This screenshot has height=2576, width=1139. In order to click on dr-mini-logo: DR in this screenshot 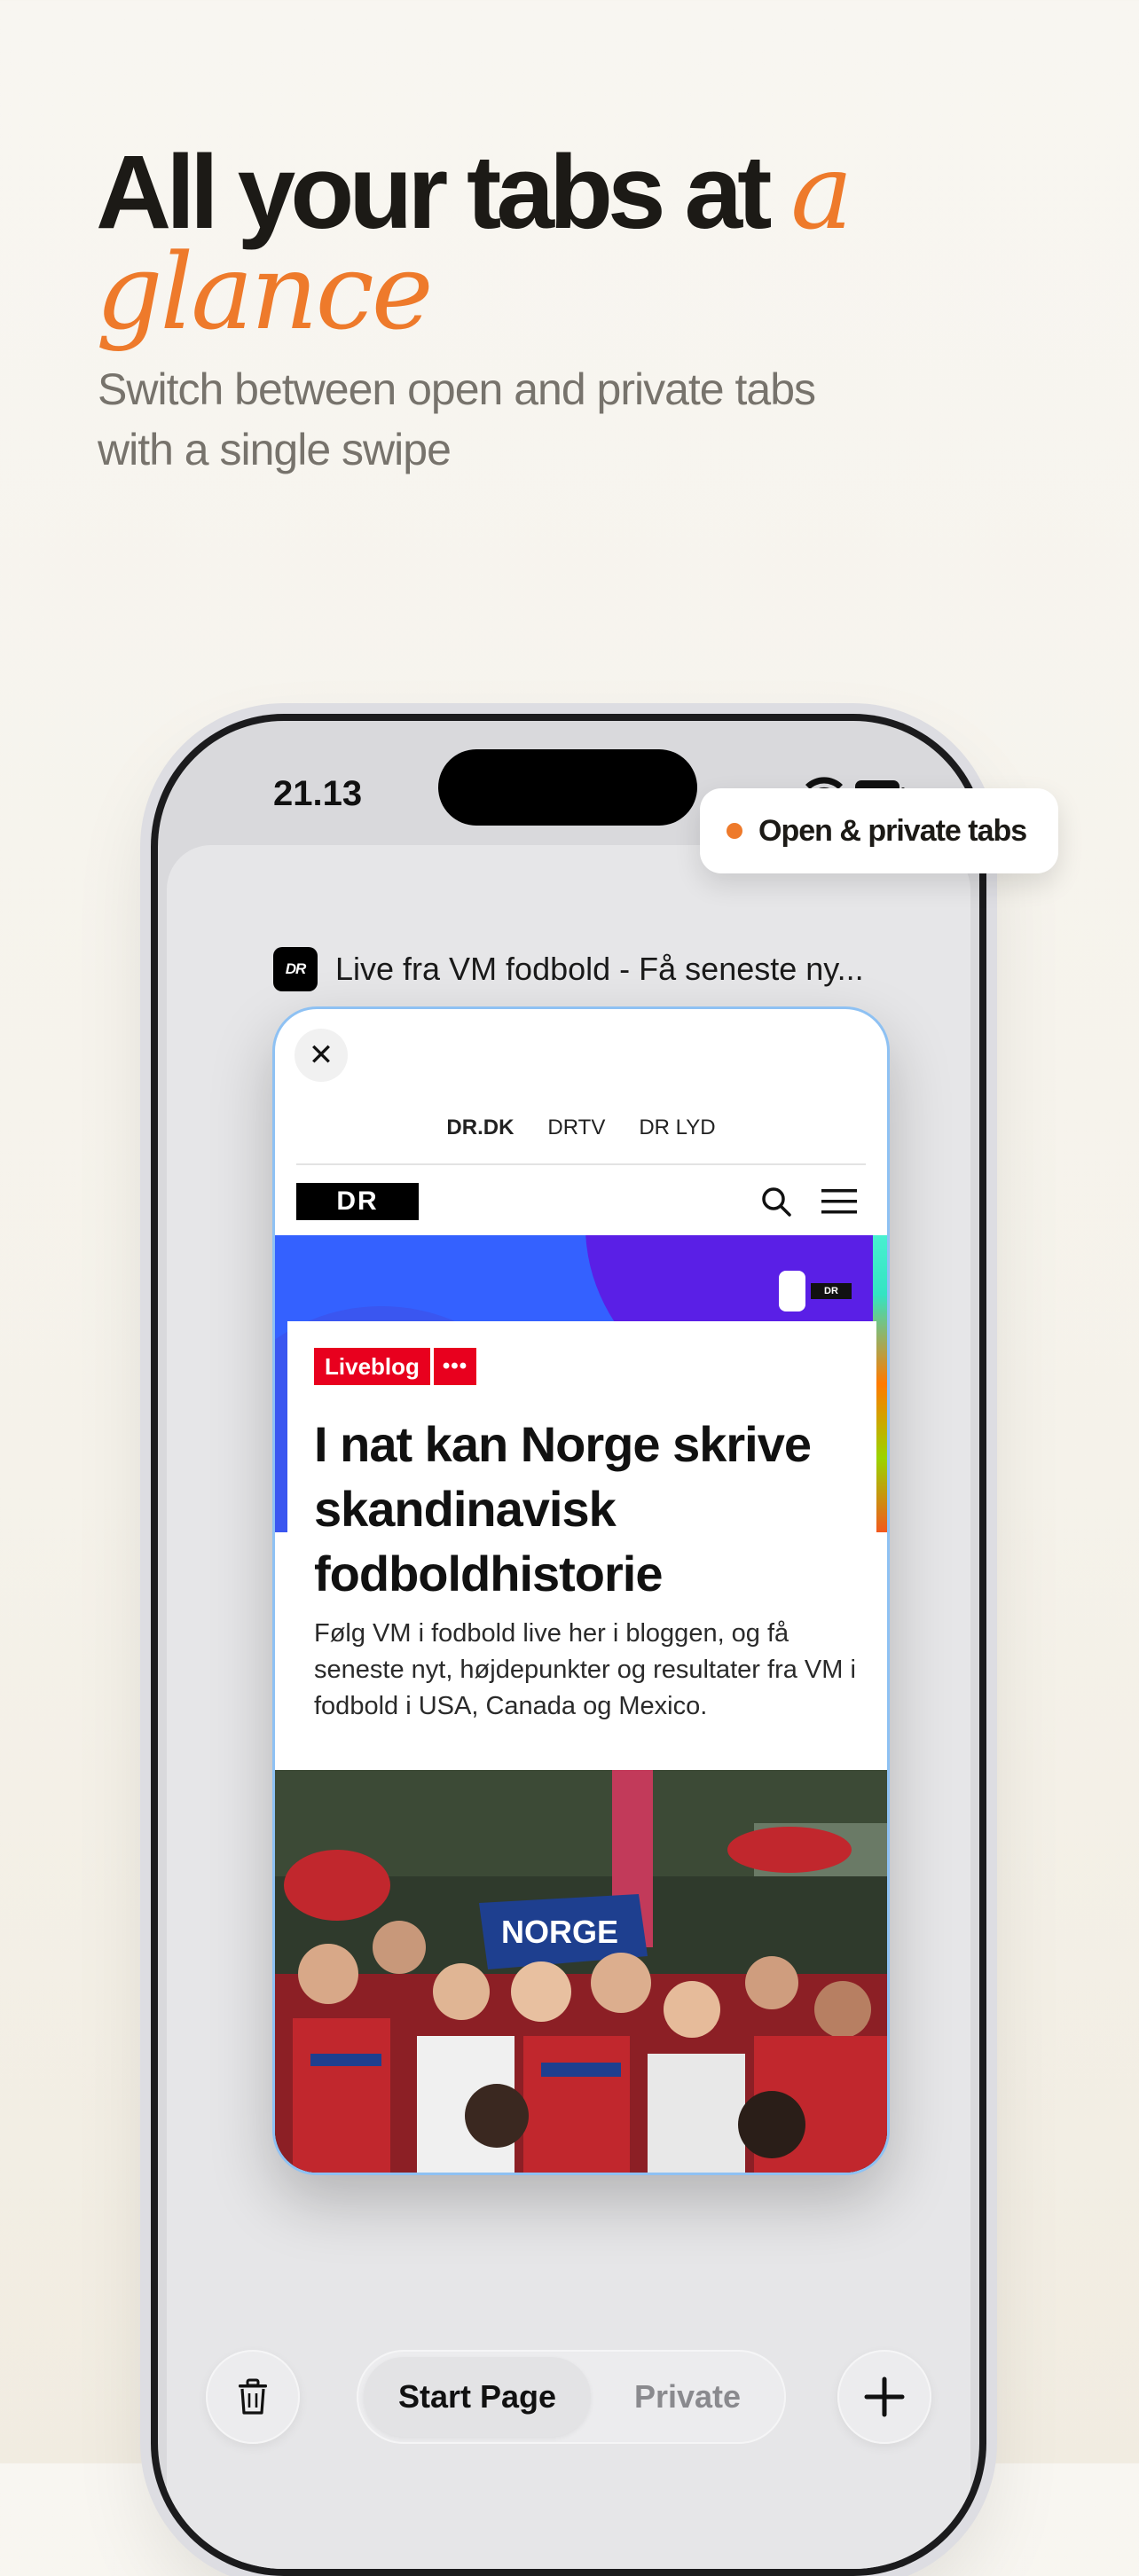, I will do `click(831, 1291)`.